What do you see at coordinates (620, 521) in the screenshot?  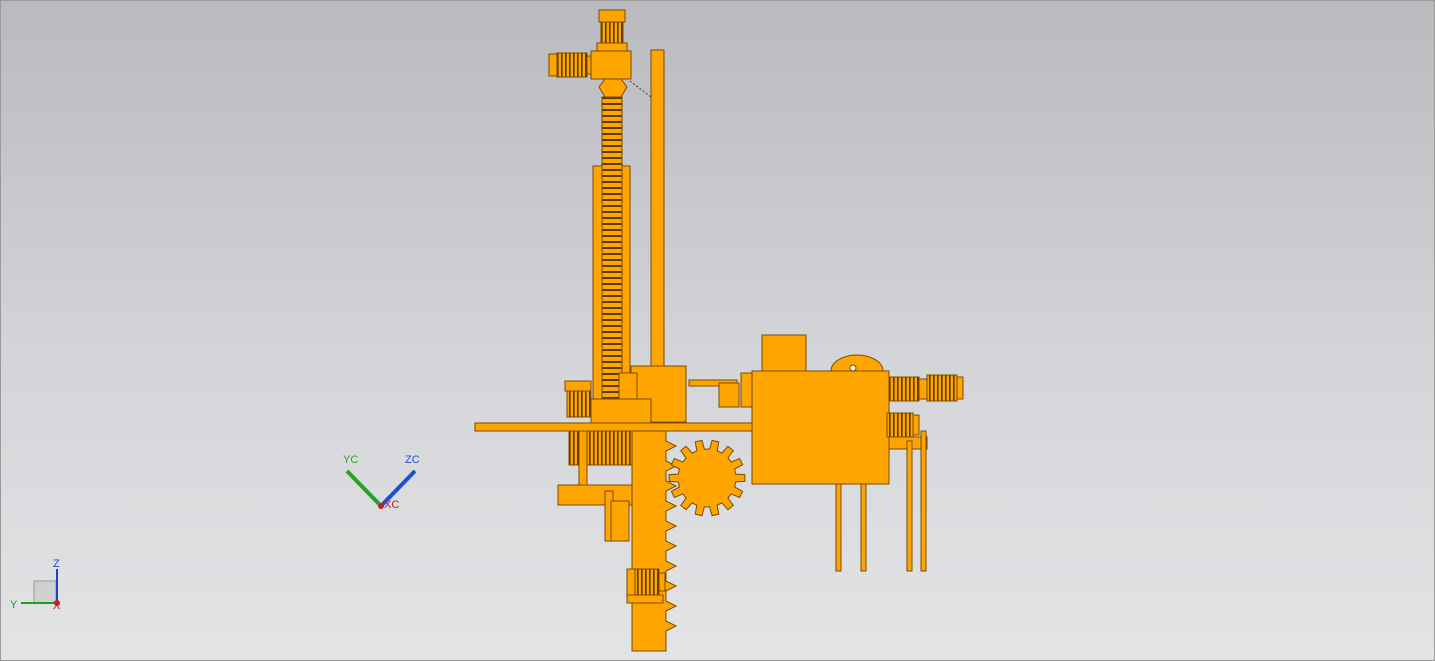 I see `lower-slide` at bounding box center [620, 521].